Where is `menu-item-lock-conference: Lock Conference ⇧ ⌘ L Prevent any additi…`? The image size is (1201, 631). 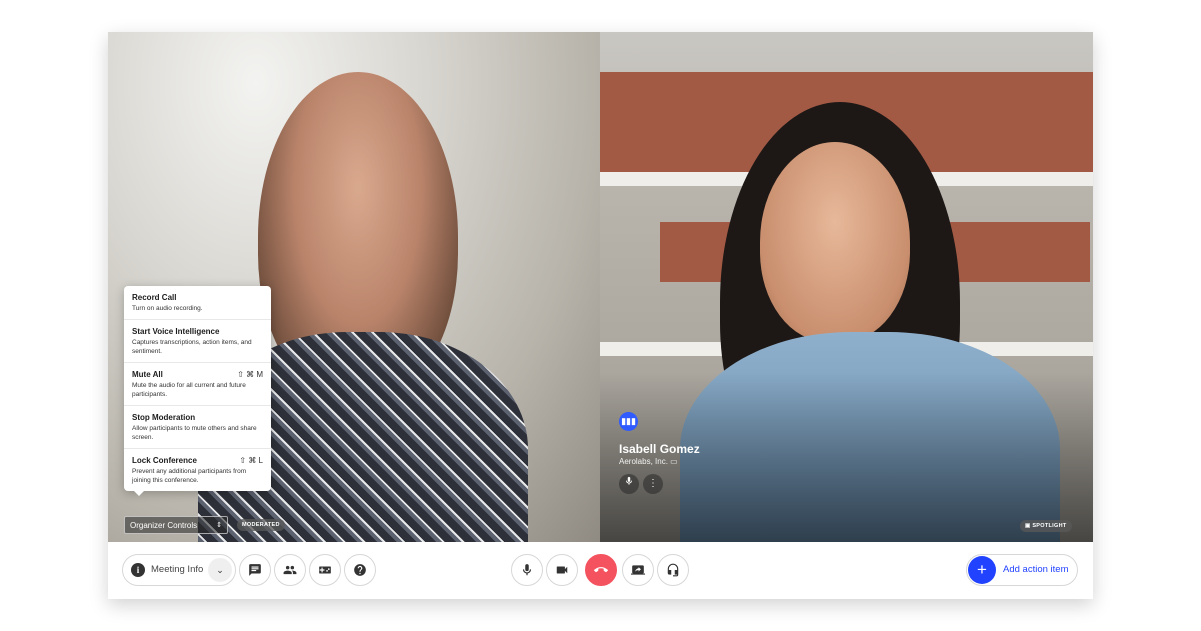
menu-item-lock-conference: Lock Conference ⇧ ⌘ L Prevent any additi… is located at coordinates (197, 470).